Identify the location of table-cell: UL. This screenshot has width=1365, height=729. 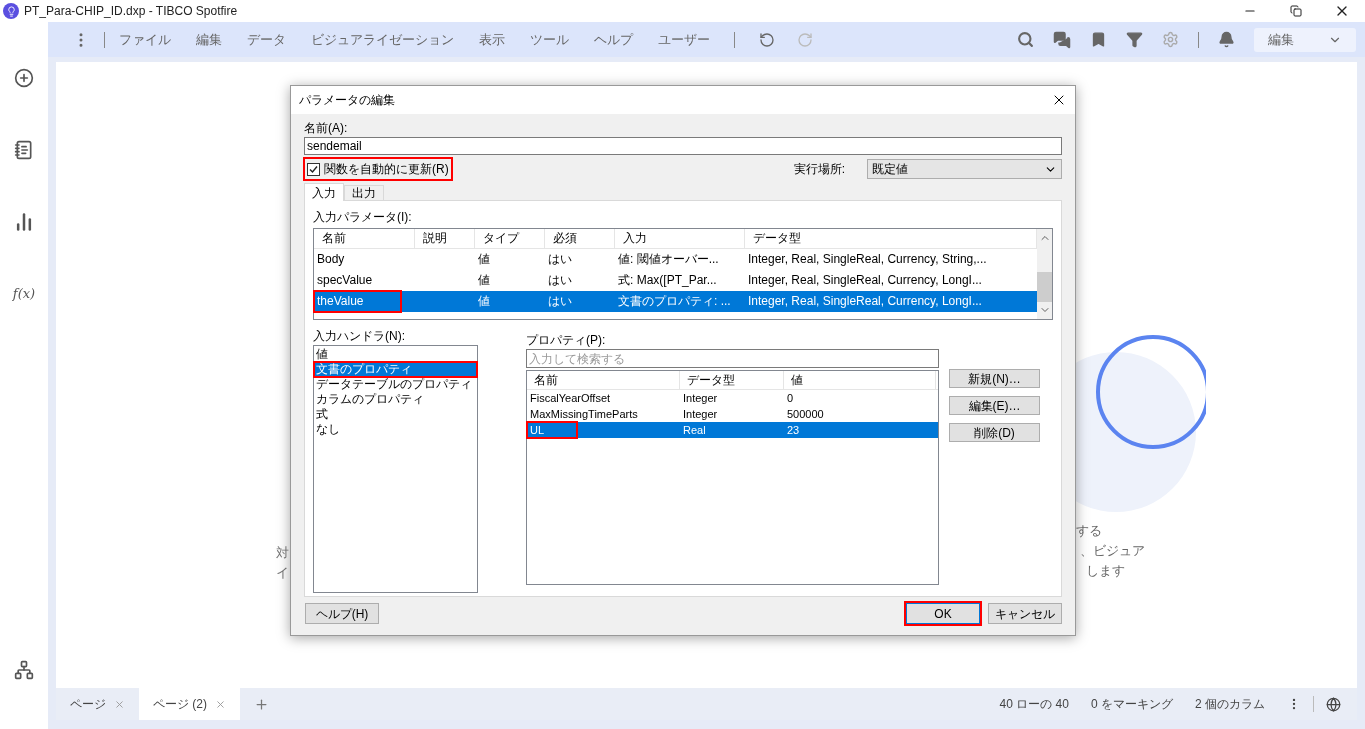
(552, 430).